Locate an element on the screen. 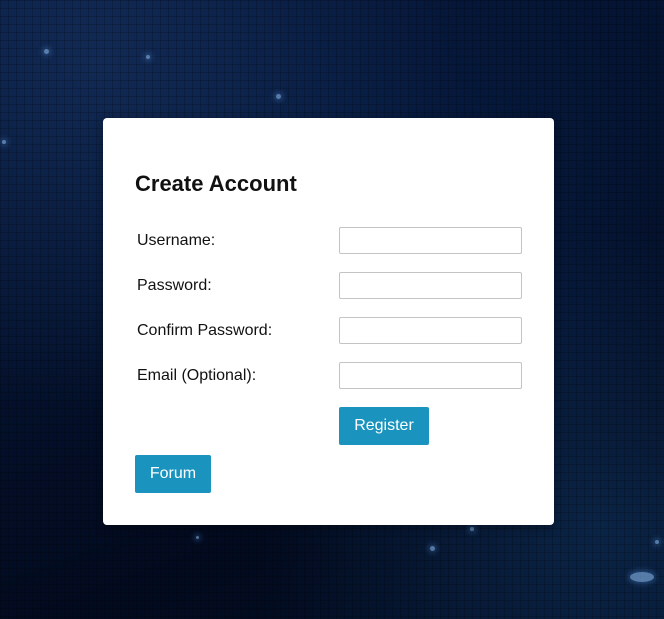 This screenshot has height=619, width=664. confirm-password-label: Confirm Password: is located at coordinates (205, 330).